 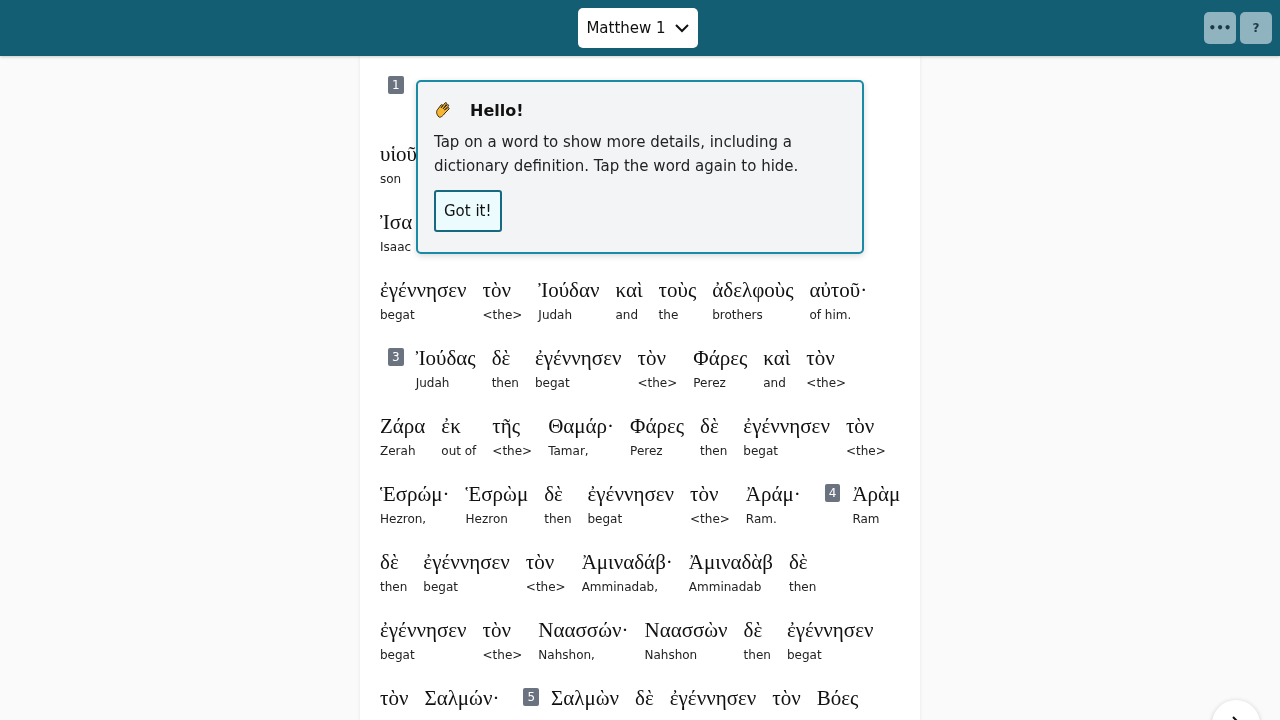 I want to click on word-gloss: Hezron,, so click(x=404, y=519).